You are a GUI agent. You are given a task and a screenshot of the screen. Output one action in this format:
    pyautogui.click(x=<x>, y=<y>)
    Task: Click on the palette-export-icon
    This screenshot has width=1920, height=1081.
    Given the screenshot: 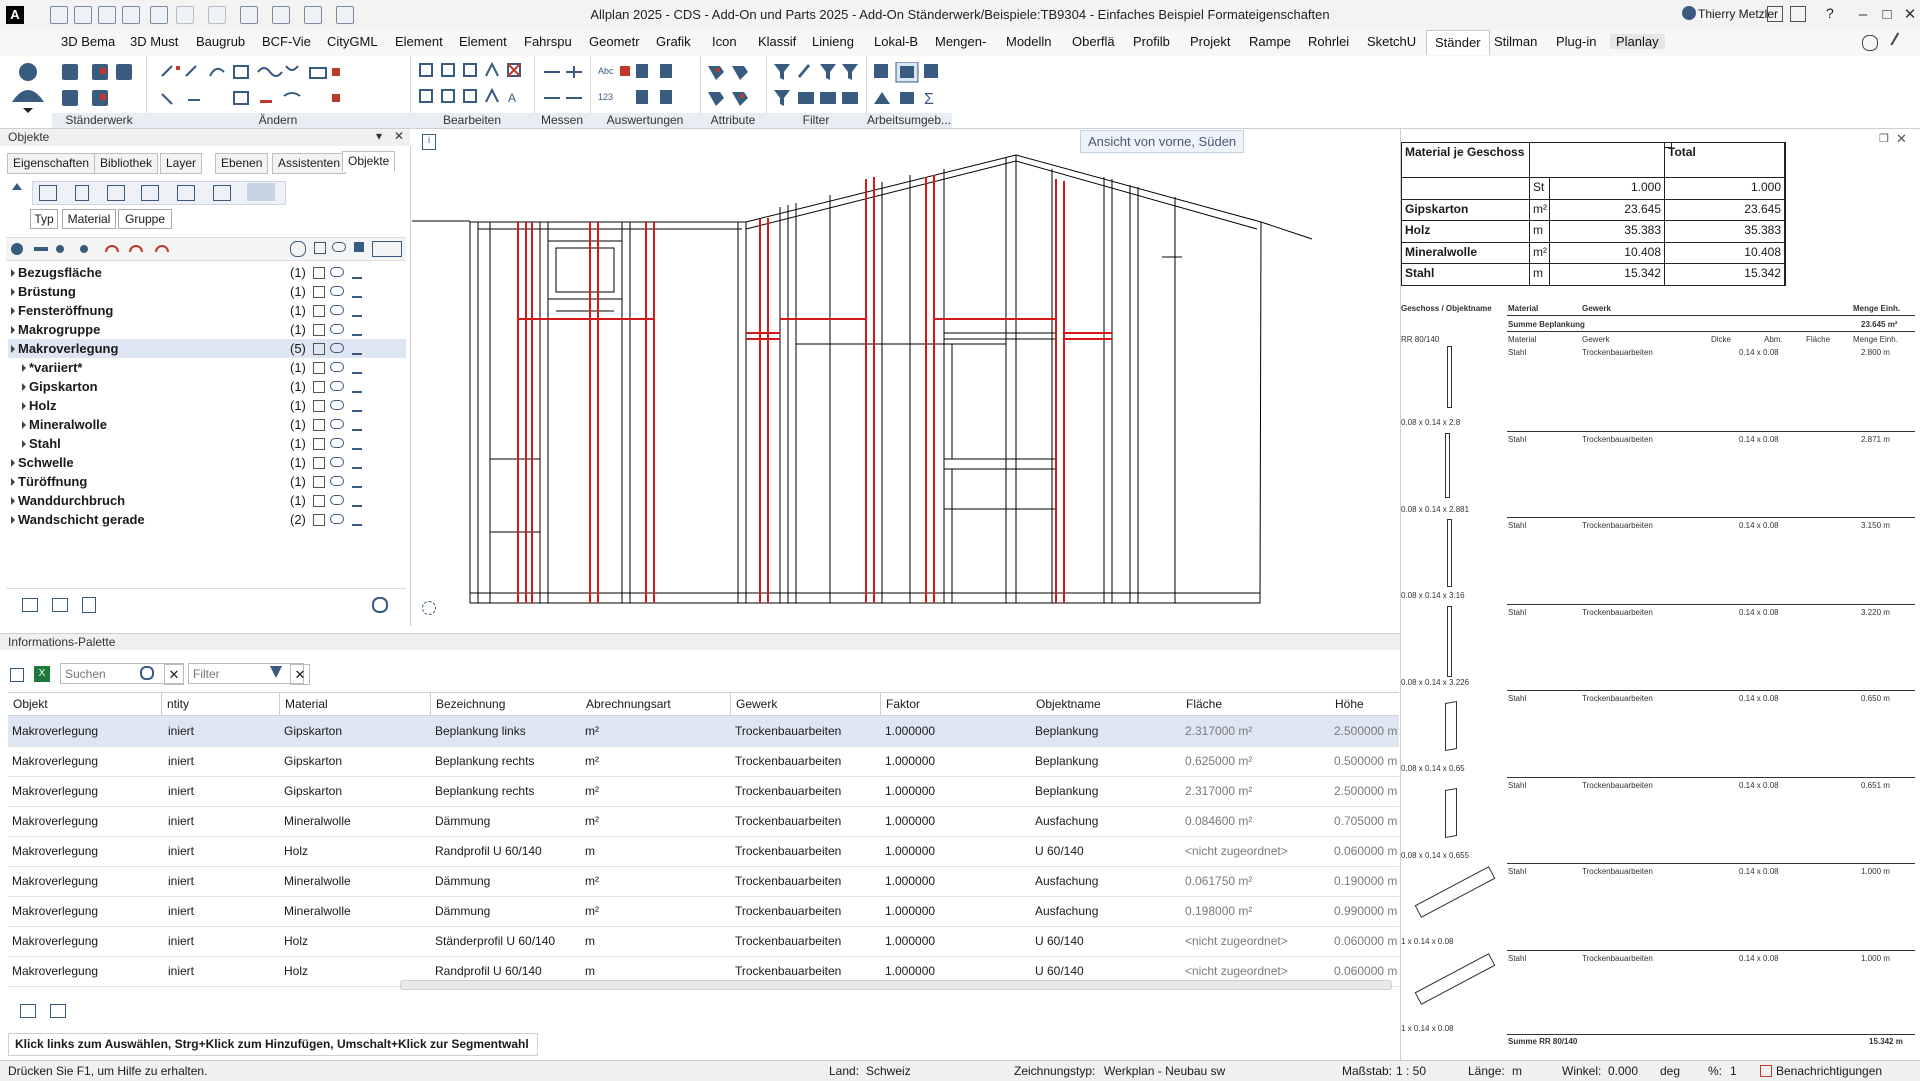 What is the action you would take?
    pyautogui.click(x=28, y=1011)
    